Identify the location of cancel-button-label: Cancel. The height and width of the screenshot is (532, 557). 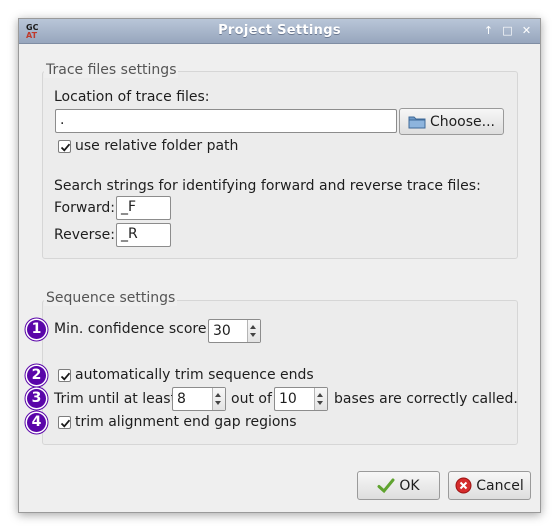
(500, 485).